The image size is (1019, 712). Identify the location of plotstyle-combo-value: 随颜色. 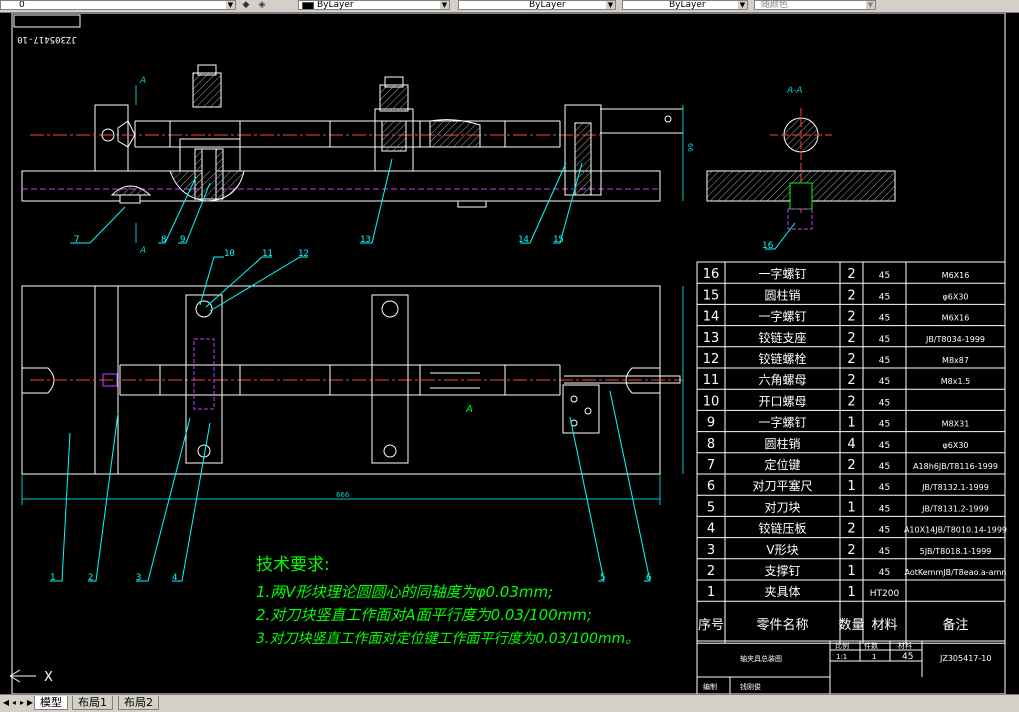
(775, 5).